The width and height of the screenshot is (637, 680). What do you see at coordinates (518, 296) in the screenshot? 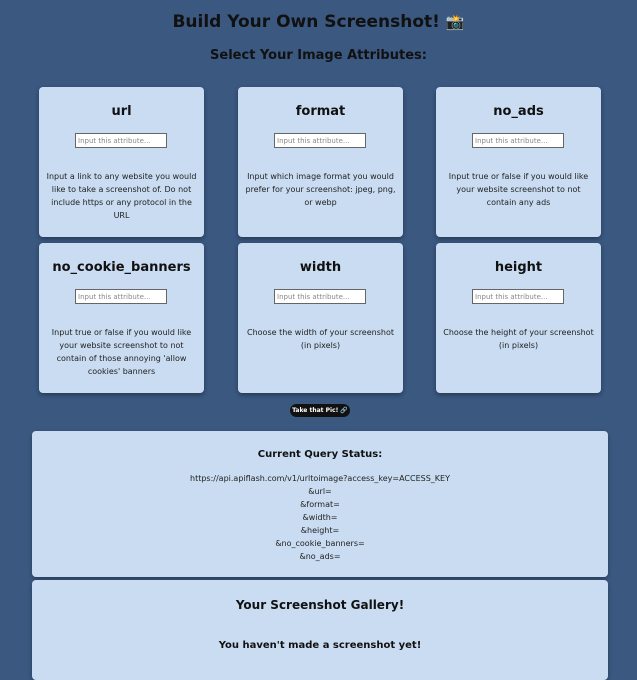
I see `height-input` at bounding box center [518, 296].